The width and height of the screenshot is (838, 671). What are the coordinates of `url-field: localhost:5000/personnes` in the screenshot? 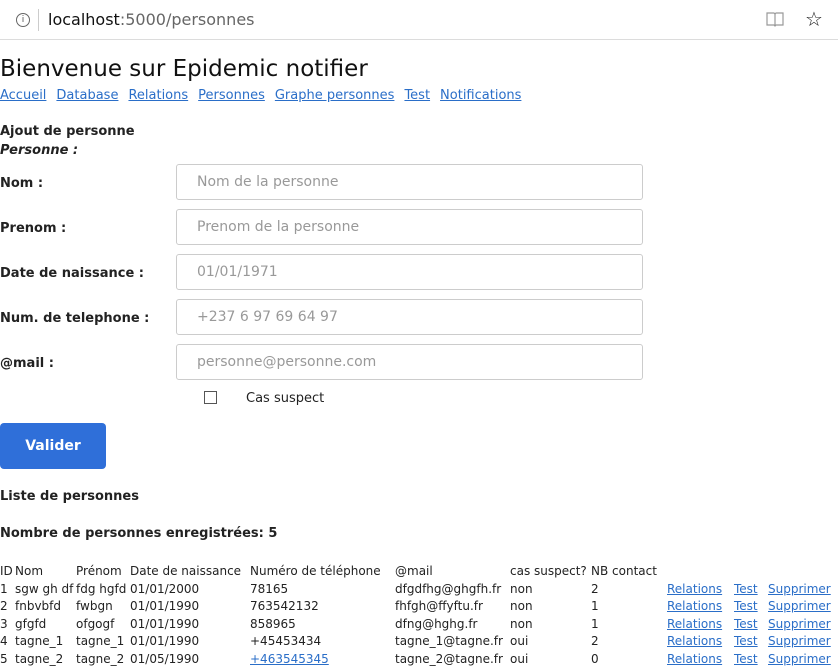 It's located at (151, 19).